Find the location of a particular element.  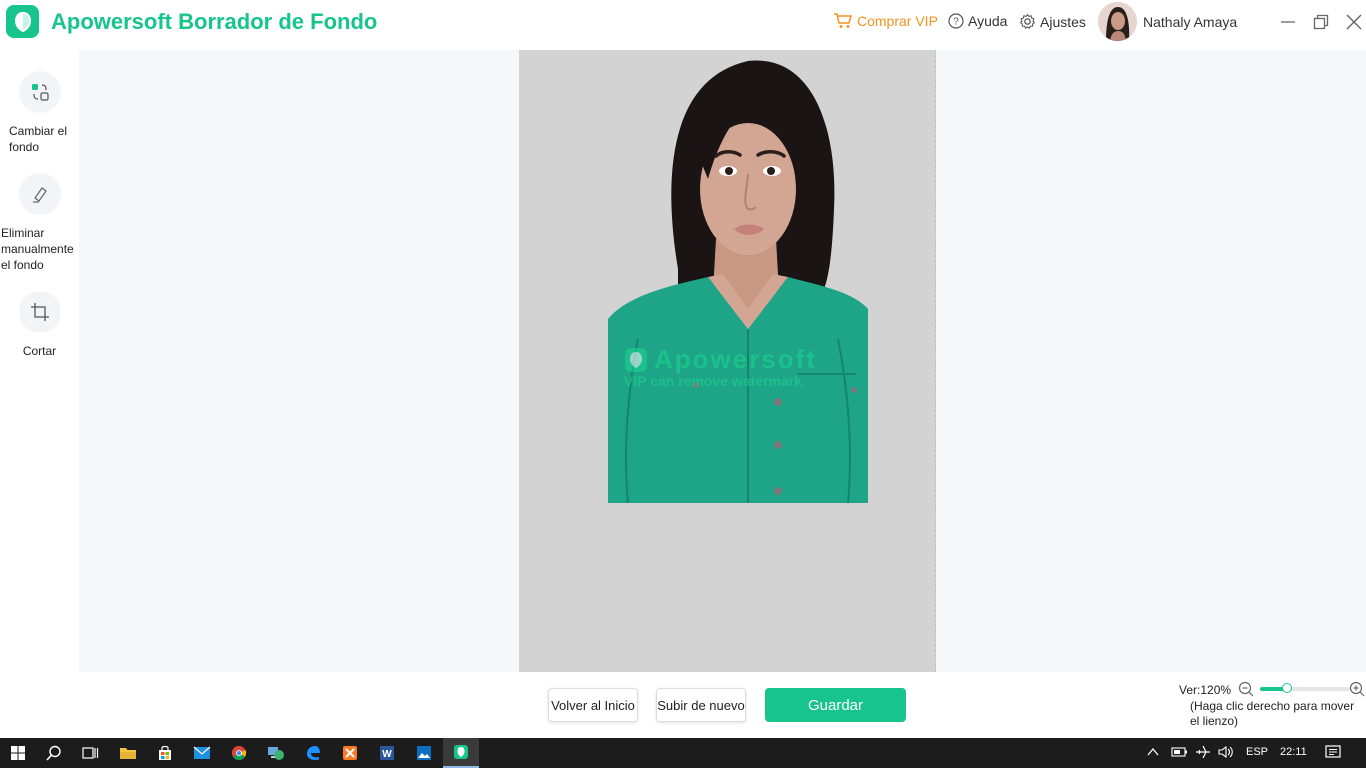

app-logo-icon is located at coordinates (22, 21).